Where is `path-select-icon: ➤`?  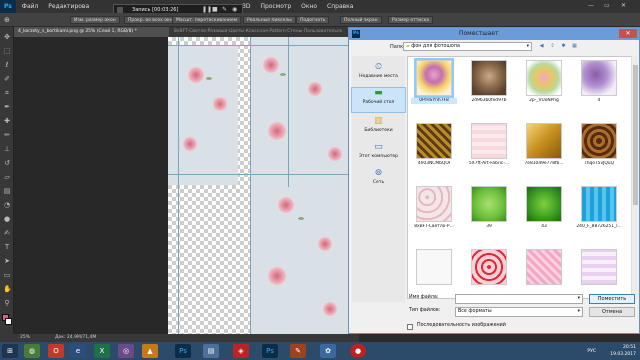 path-select-icon: ➤ is located at coordinates (7, 261).